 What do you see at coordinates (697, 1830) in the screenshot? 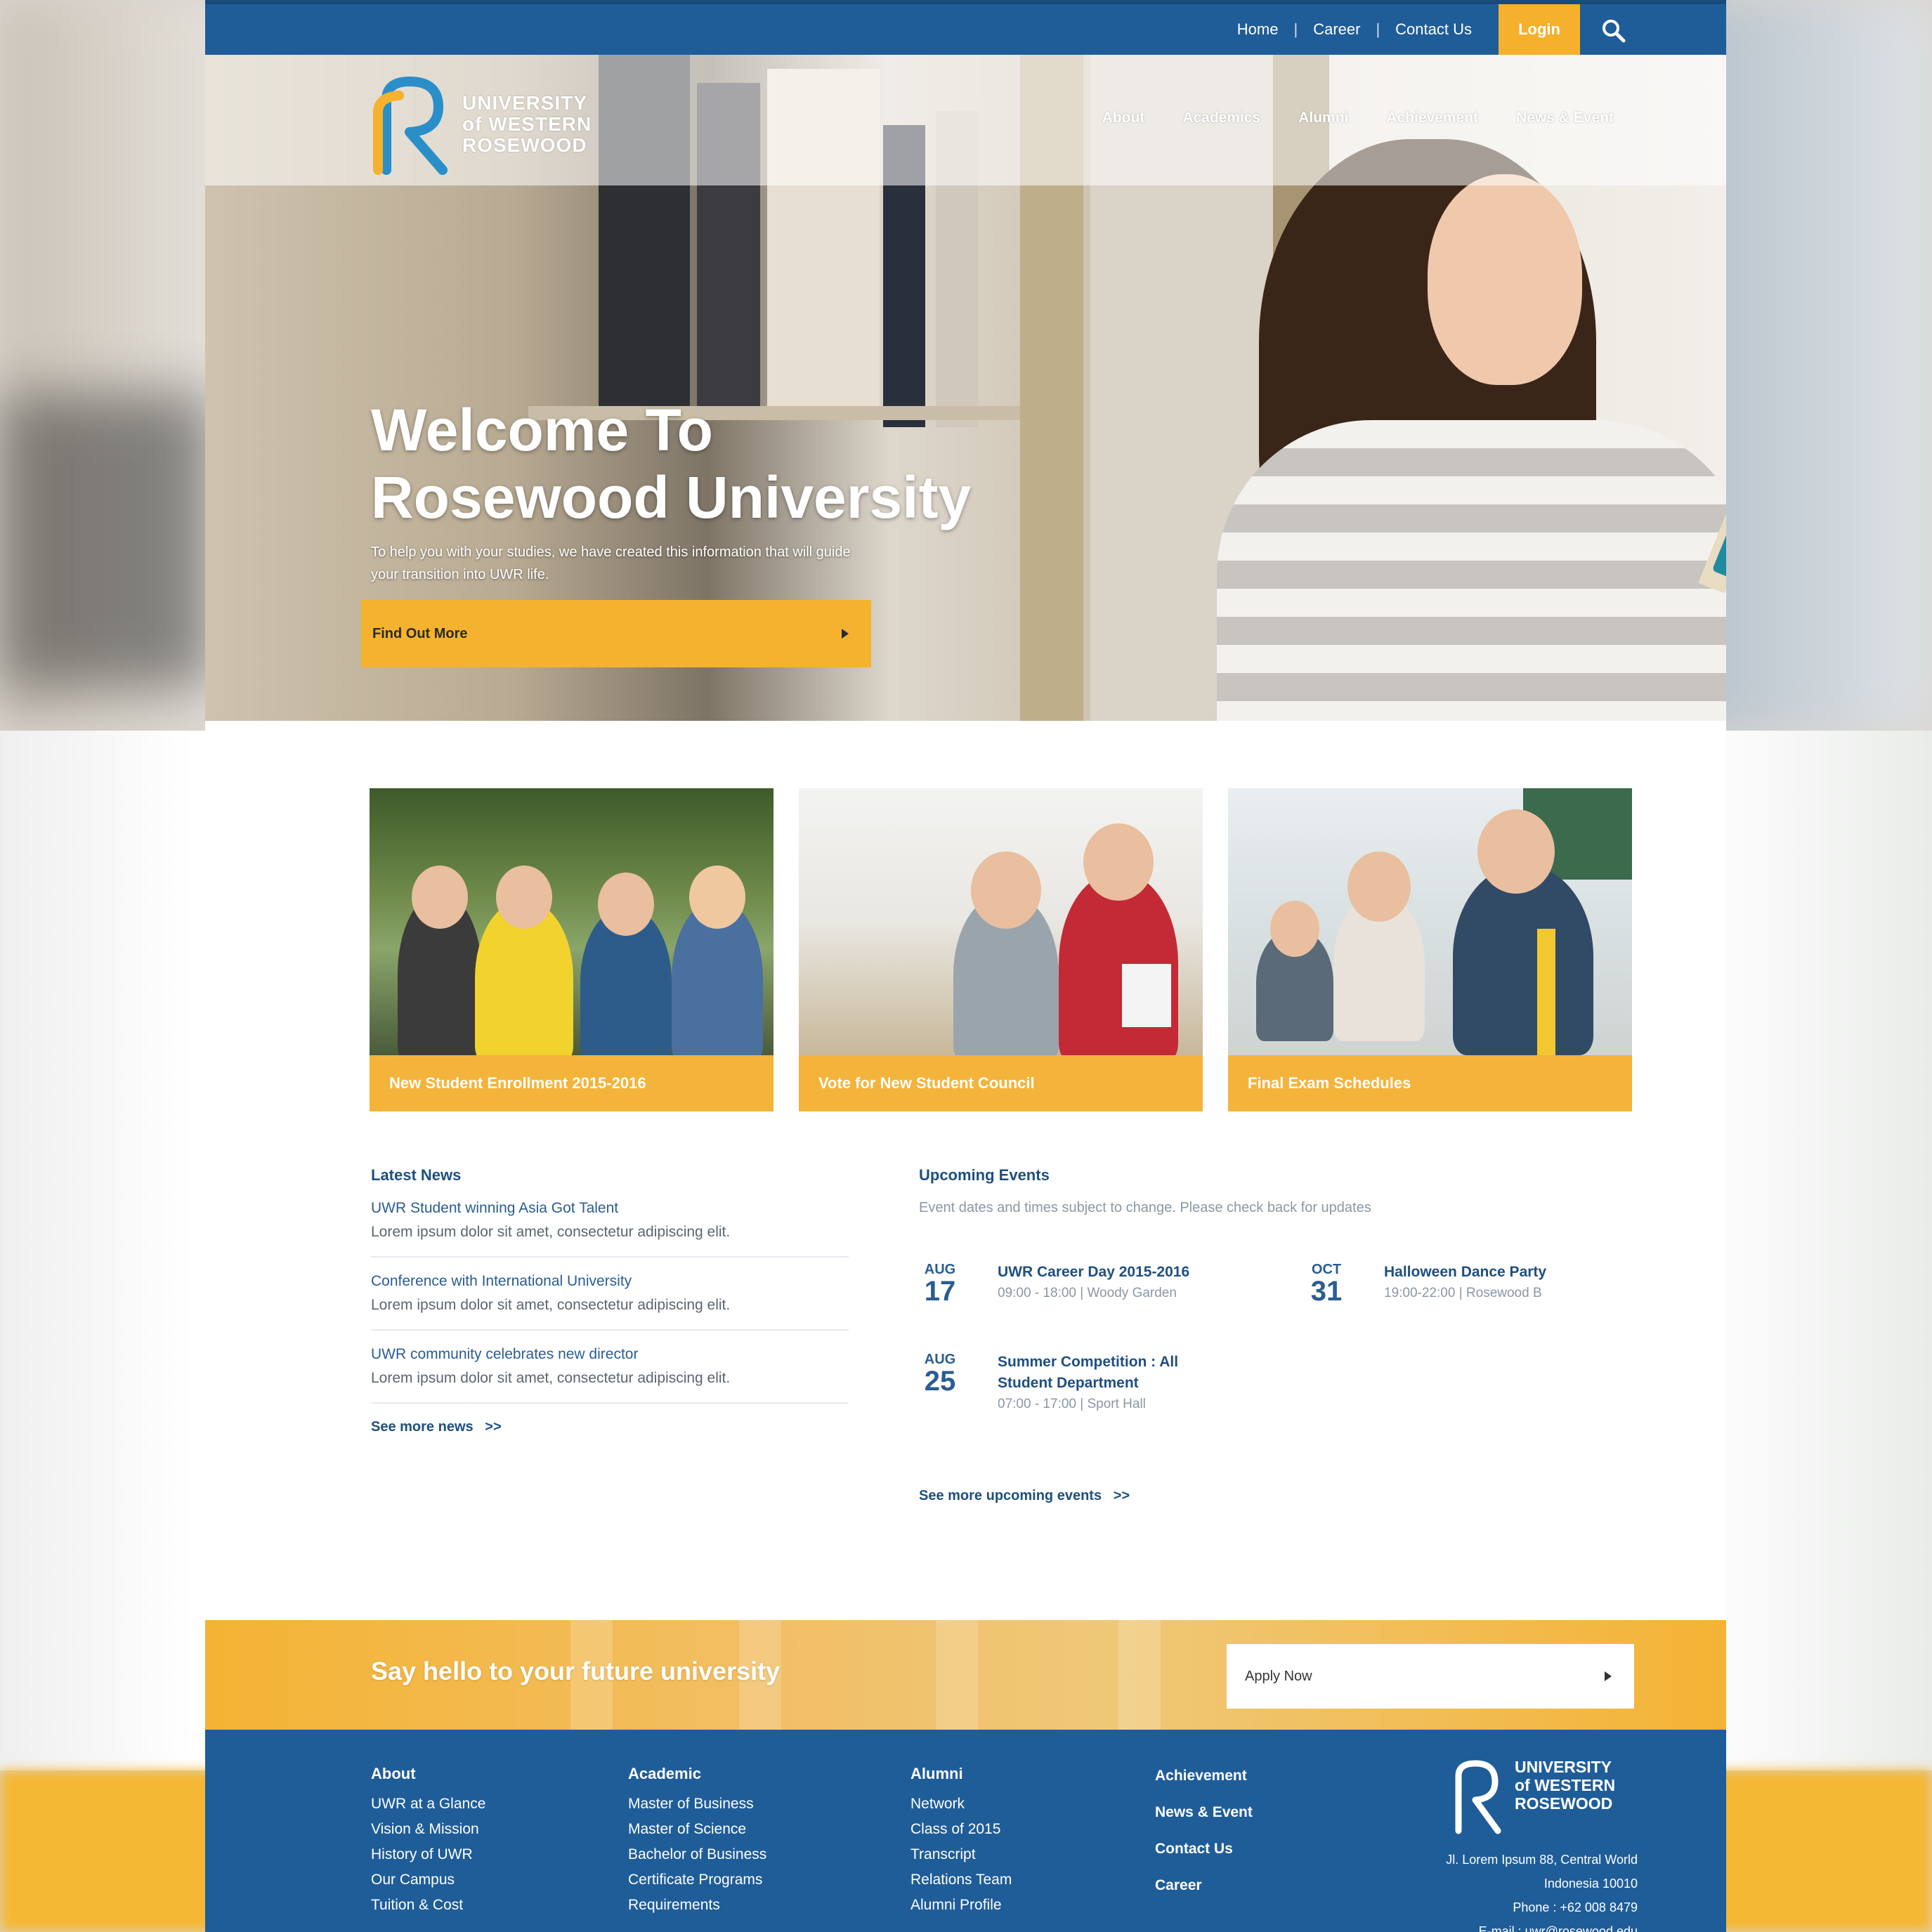
I see `footer-link: Master of Science` at bounding box center [697, 1830].